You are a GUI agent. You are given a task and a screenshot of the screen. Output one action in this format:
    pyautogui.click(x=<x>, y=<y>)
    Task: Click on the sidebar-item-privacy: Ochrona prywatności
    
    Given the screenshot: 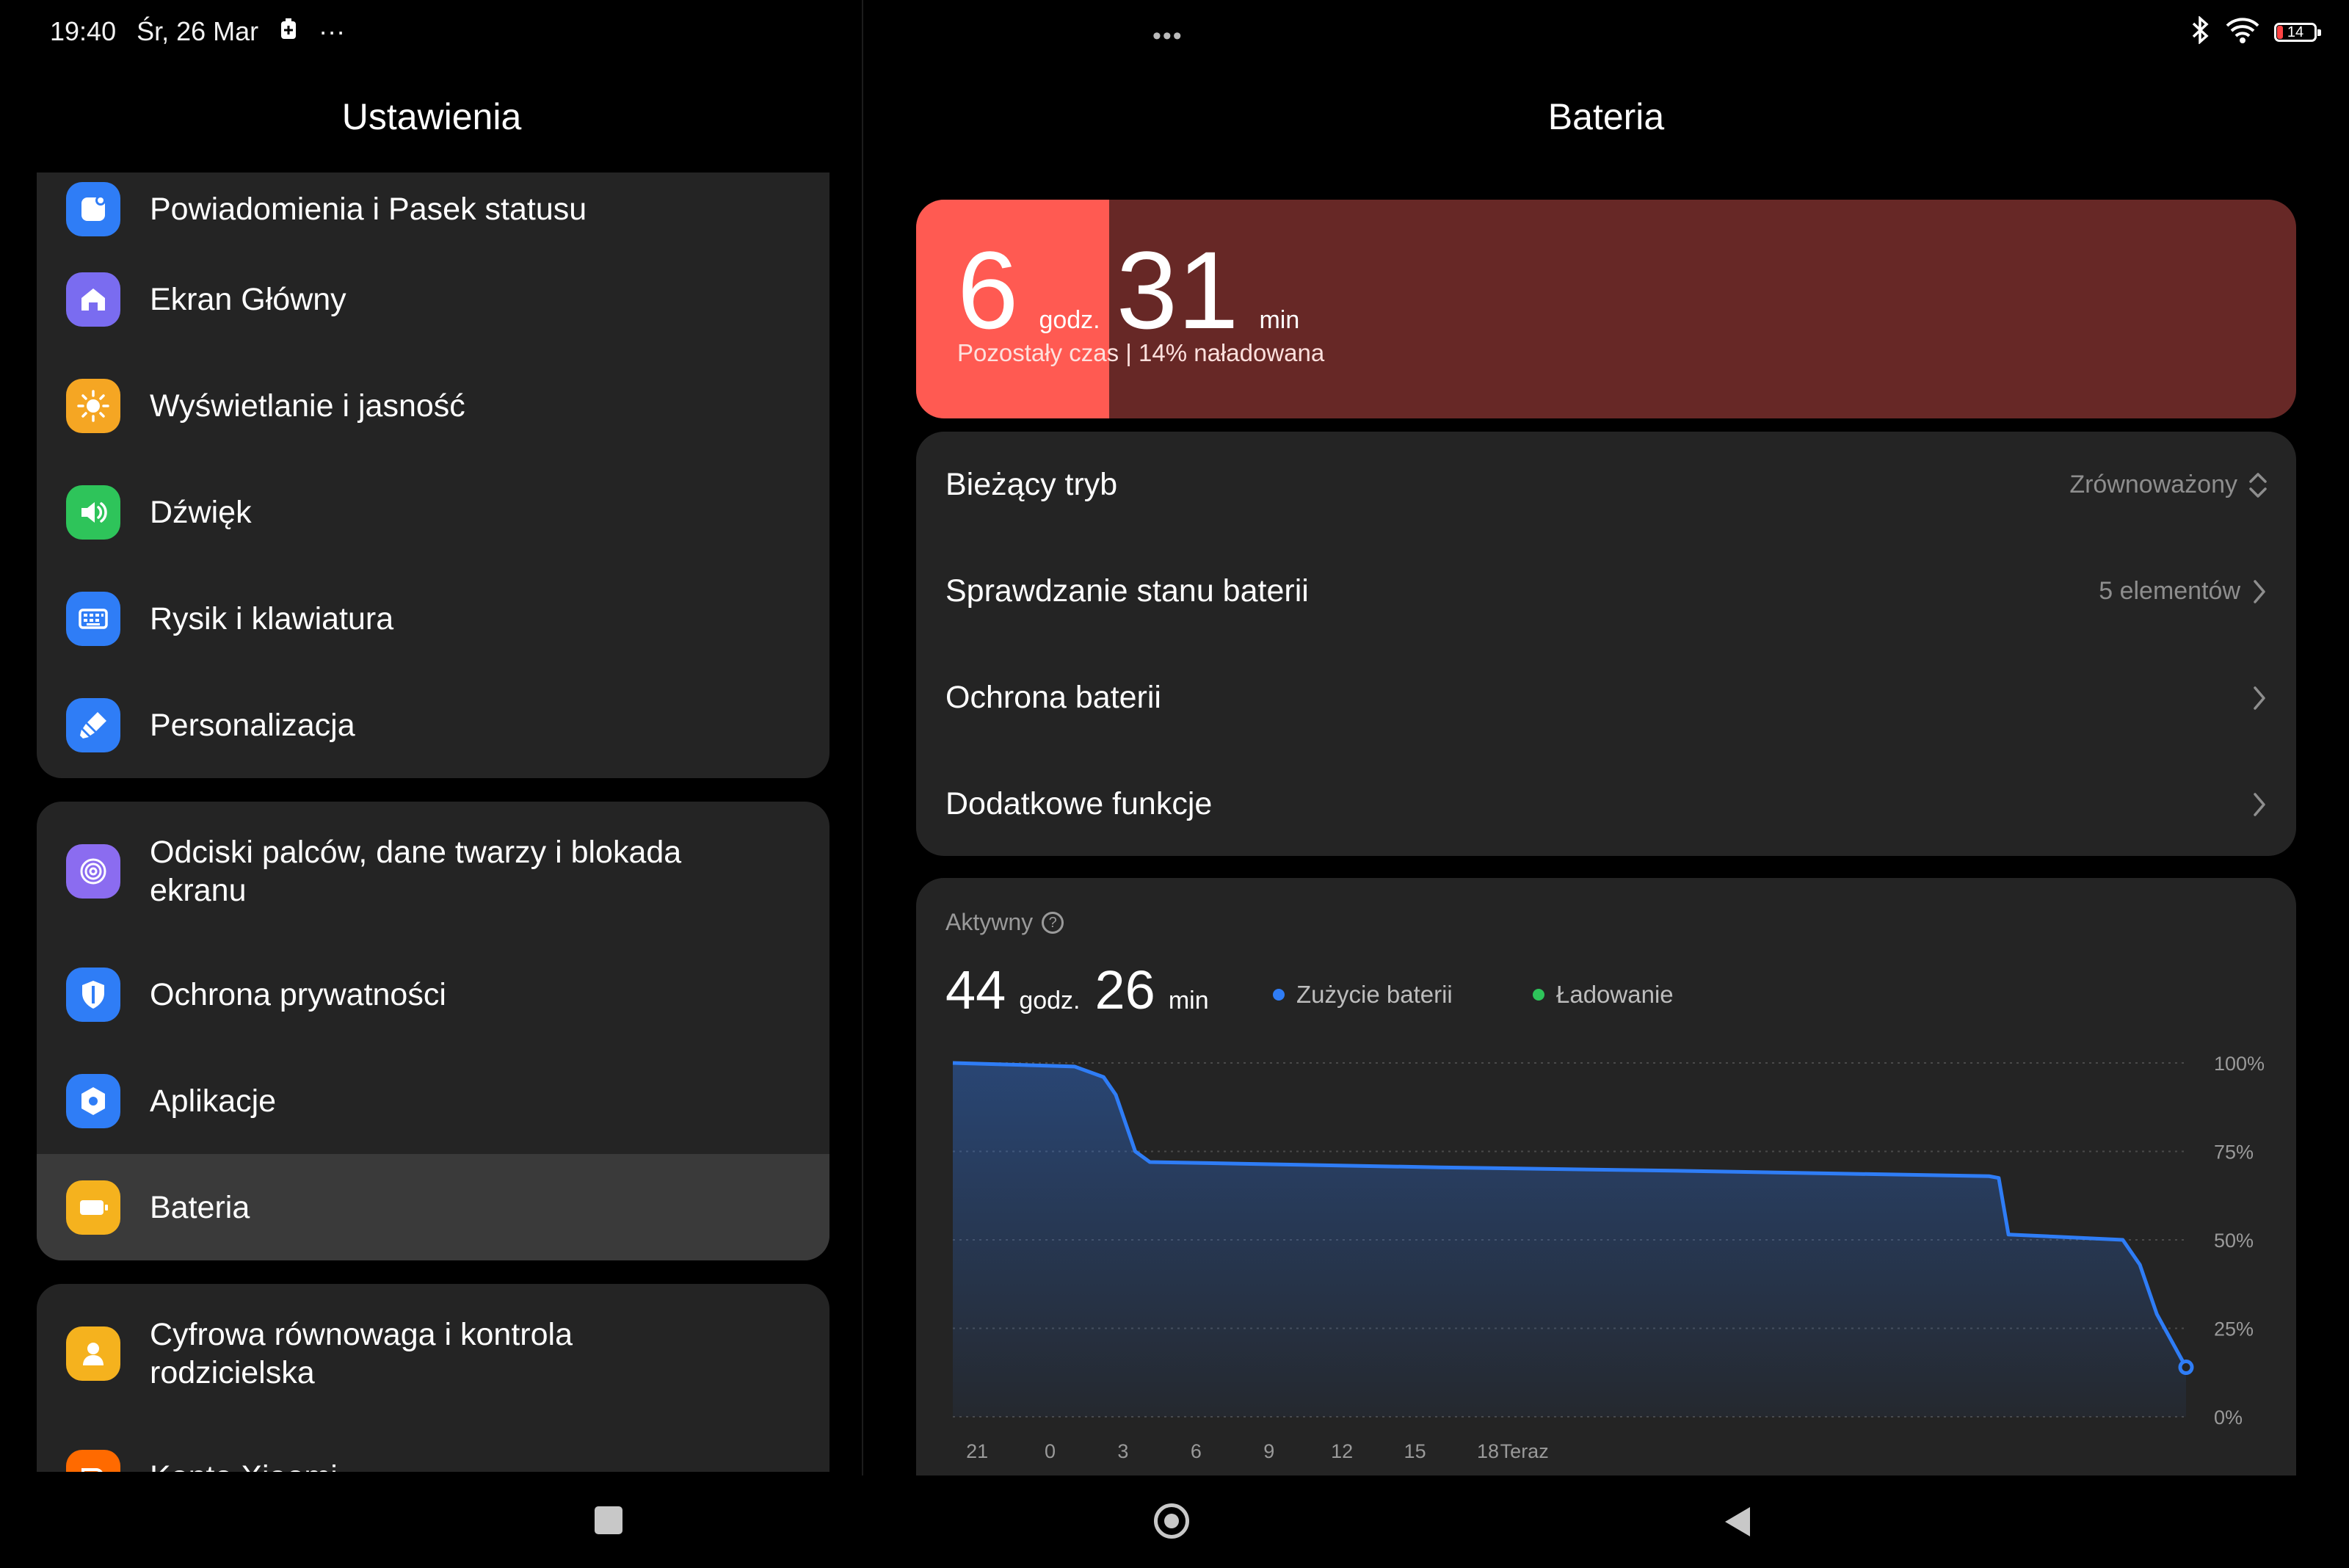 What is the action you would take?
    pyautogui.click(x=433, y=994)
    